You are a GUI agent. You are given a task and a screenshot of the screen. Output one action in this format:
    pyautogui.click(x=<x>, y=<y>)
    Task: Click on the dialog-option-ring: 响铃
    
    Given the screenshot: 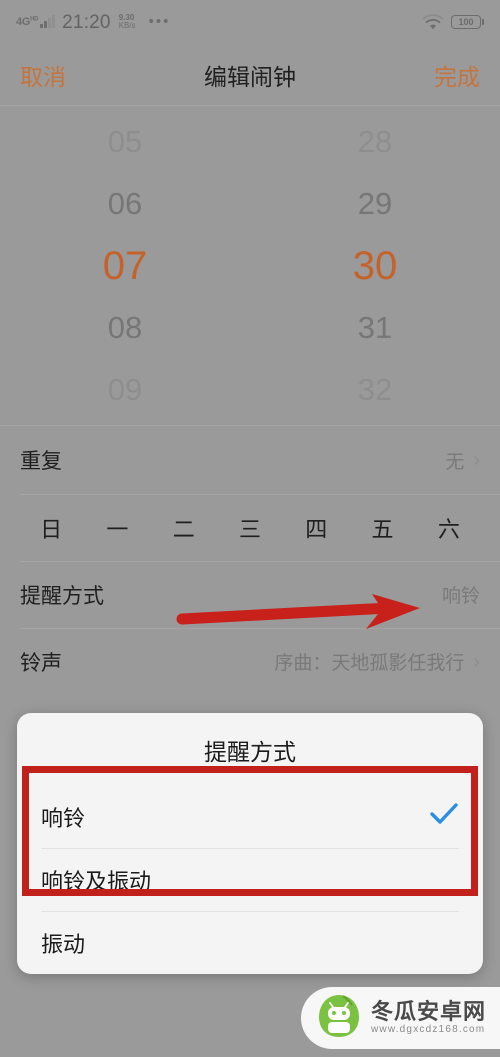 What is the action you would take?
    pyautogui.click(x=250, y=816)
    